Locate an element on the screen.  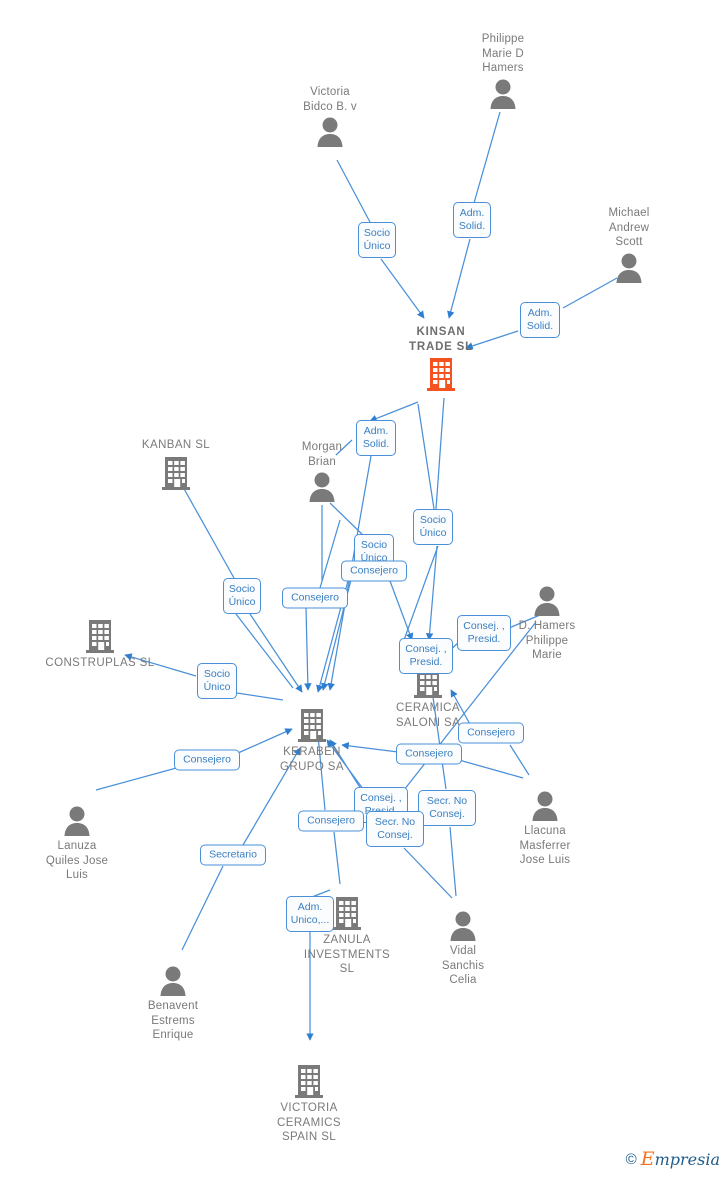
edge-label-el_consejero_lanuza: Consejero is located at coordinates (207, 760).